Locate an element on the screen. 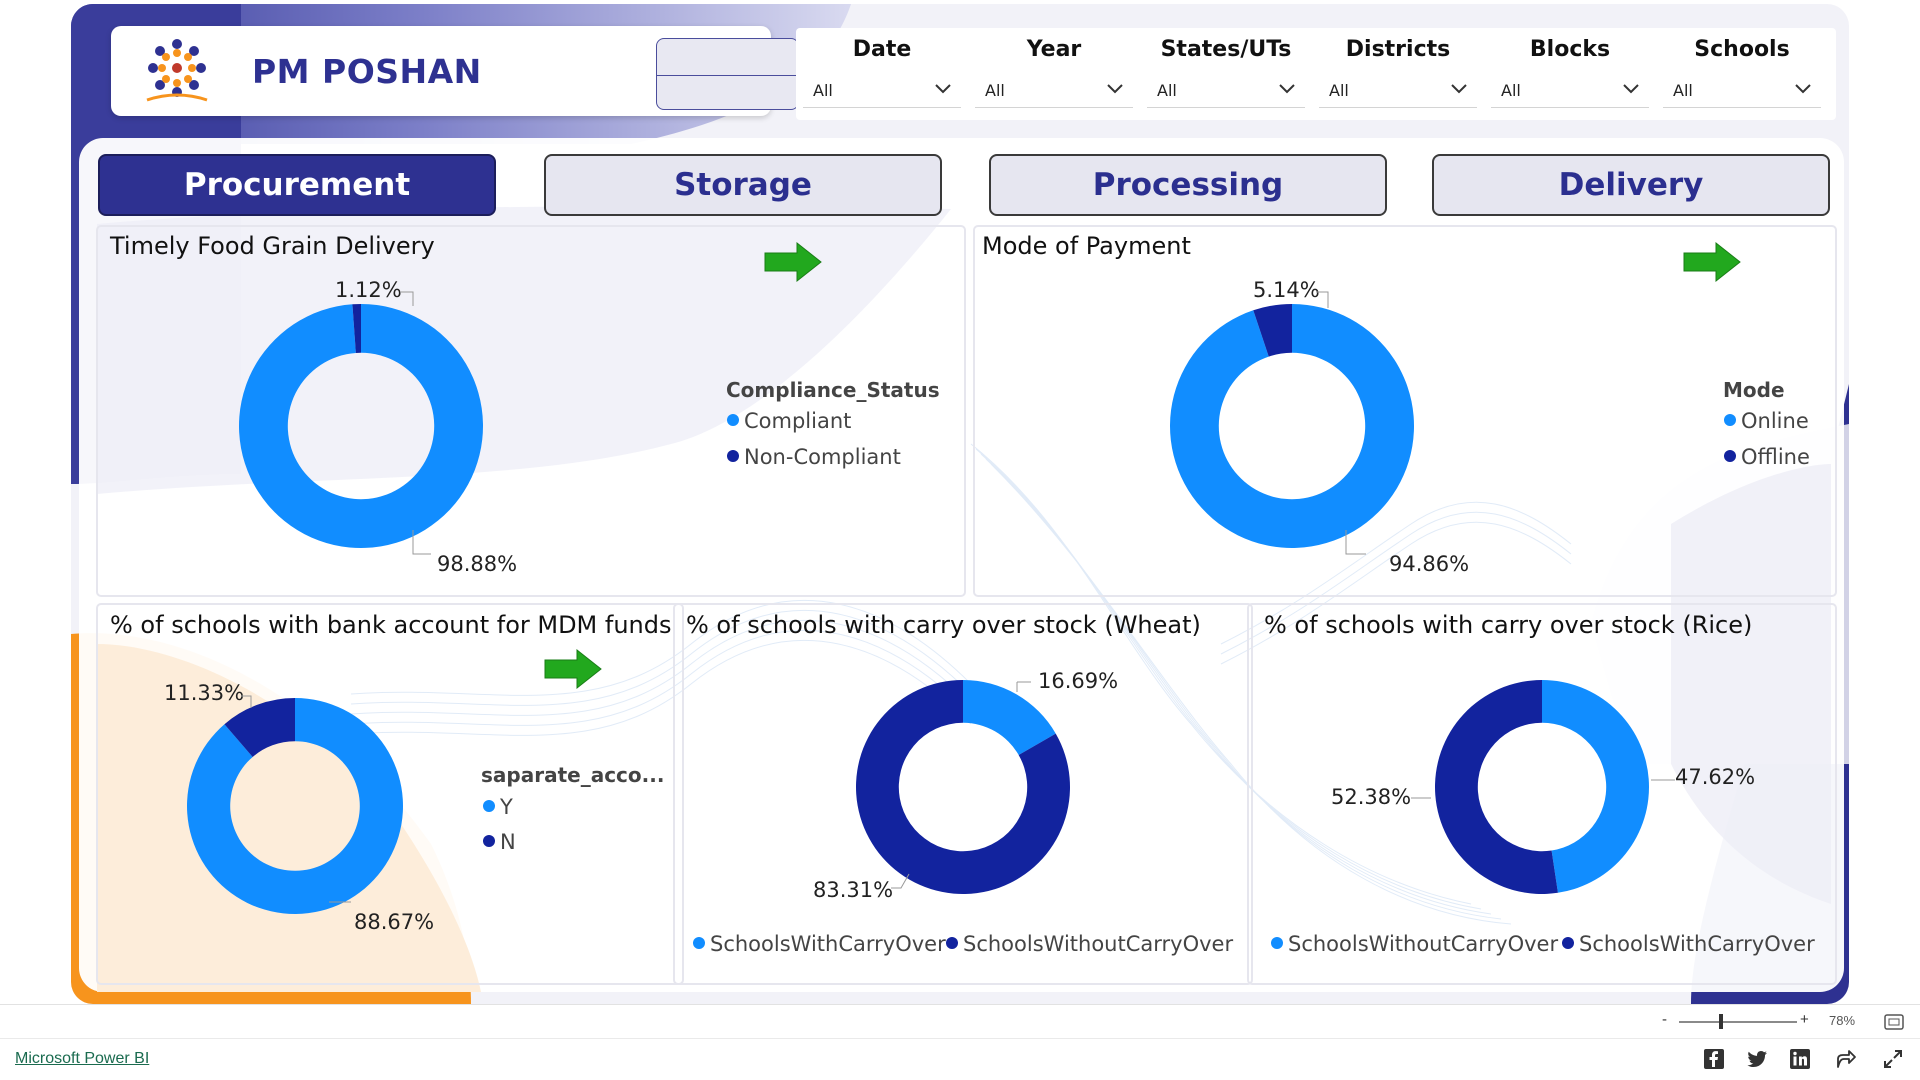 This screenshot has height=1080, width=1920. data-label: 1.12% is located at coordinates (368, 290).